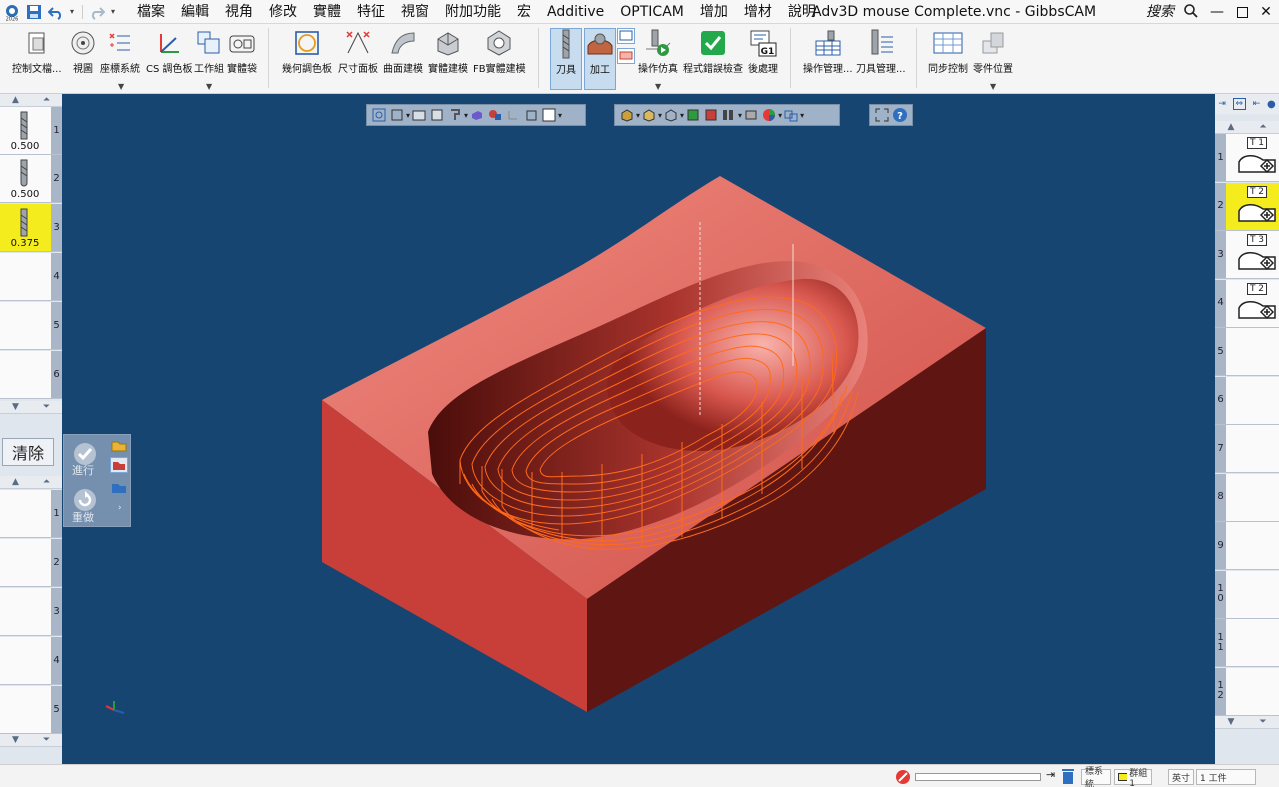 This screenshot has height=787, width=1279. Describe the element at coordinates (1247, 546) in the screenshot. I see `process-slot: 9` at that location.